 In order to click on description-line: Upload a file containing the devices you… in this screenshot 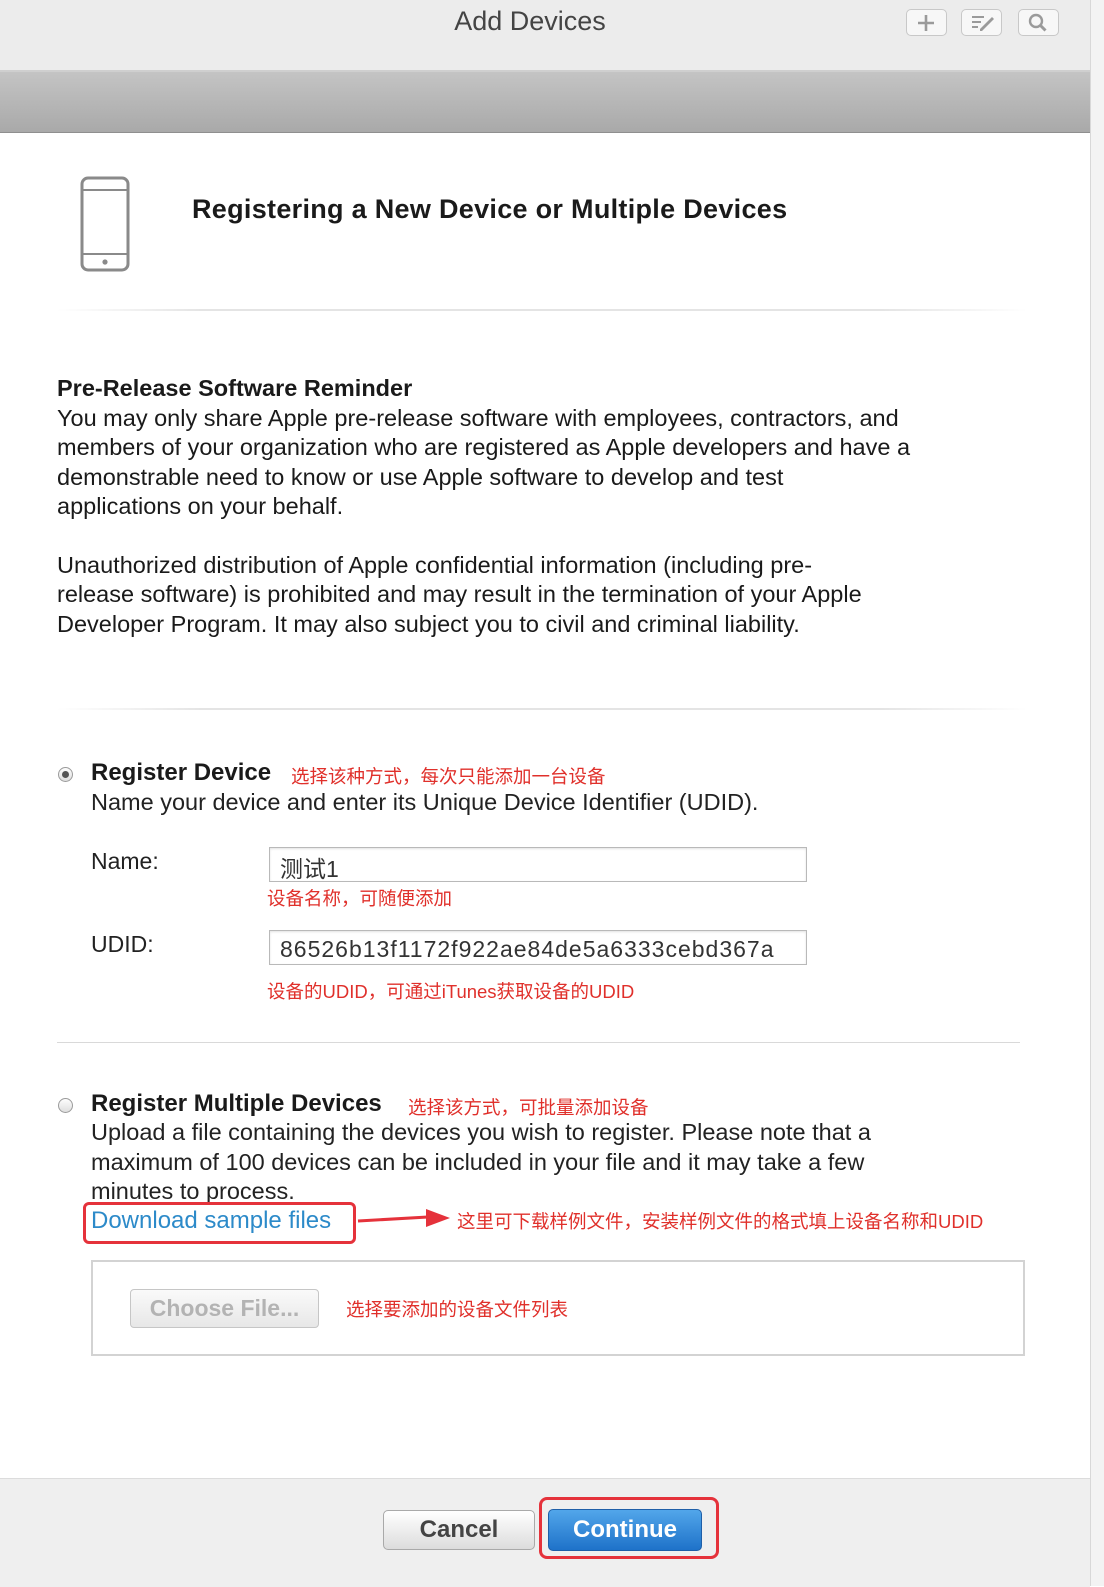, I will do `click(481, 1132)`.